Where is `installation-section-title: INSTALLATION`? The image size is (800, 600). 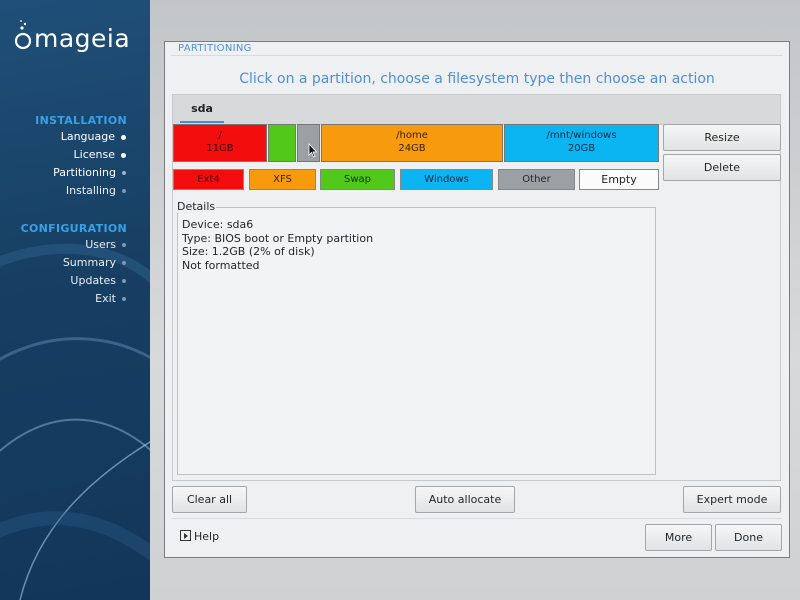
installation-section-title: INSTALLATION is located at coordinates (81, 120).